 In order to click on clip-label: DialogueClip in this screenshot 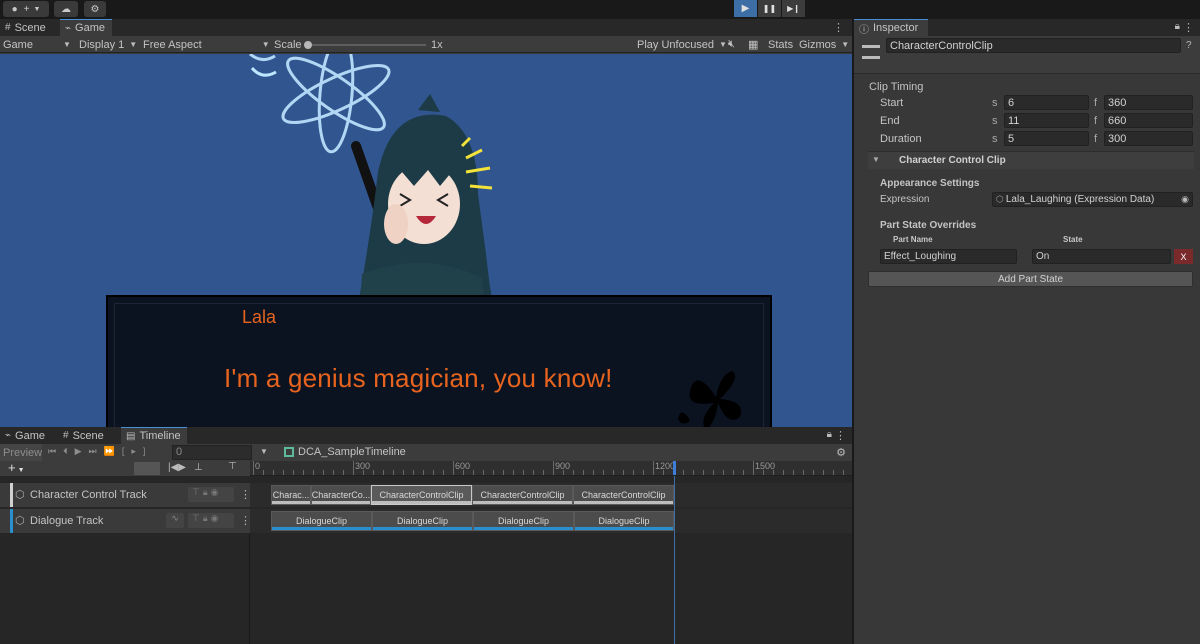, I will do `click(523, 521)`.